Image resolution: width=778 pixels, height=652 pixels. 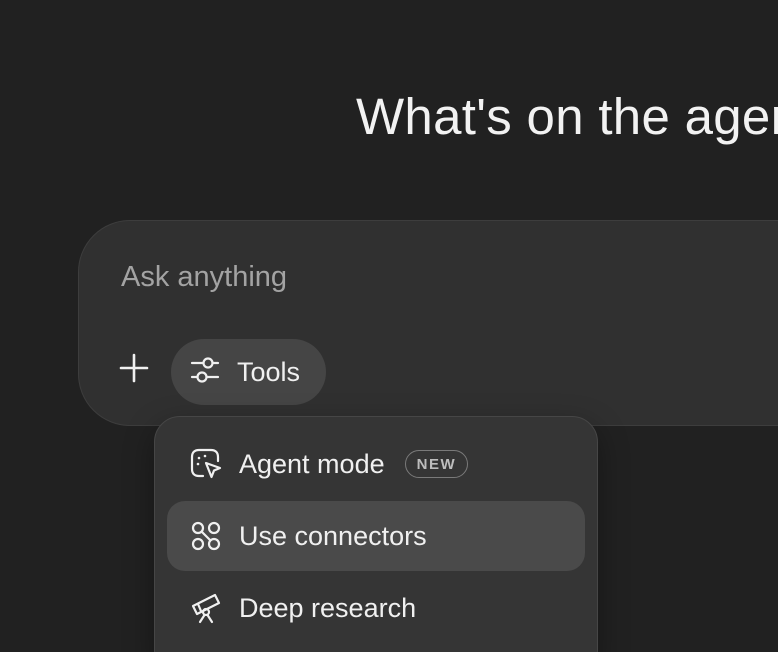 I want to click on menu-item-label: Deep research, so click(x=328, y=607).